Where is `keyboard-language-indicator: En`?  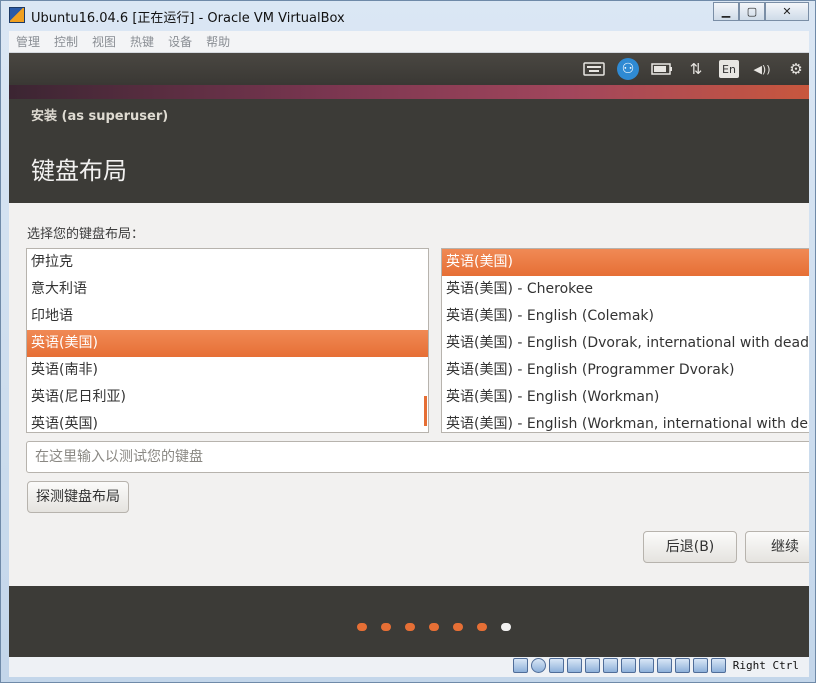 keyboard-language-indicator: En is located at coordinates (729, 69).